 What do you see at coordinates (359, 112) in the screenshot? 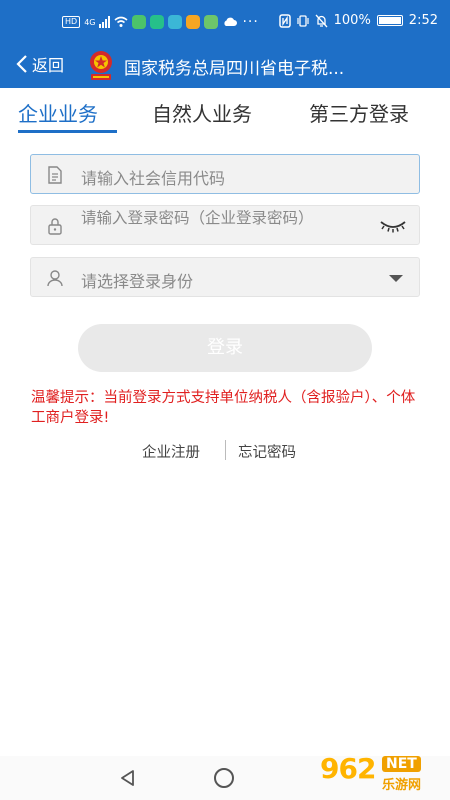
I see `tab-third-party-login: 第三方登录` at bounding box center [359, 112].